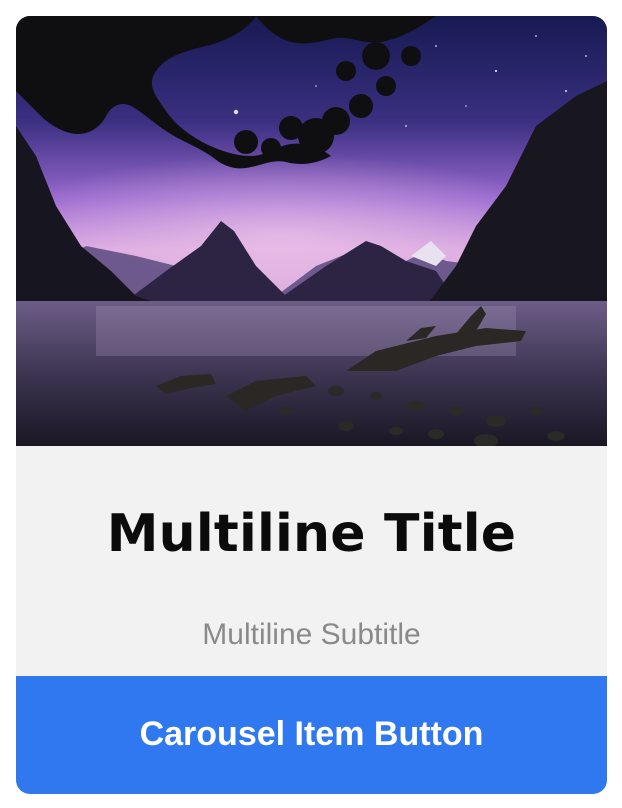  I want to click on card-subtitle: Multiline Subtitle, so click(311, 634).